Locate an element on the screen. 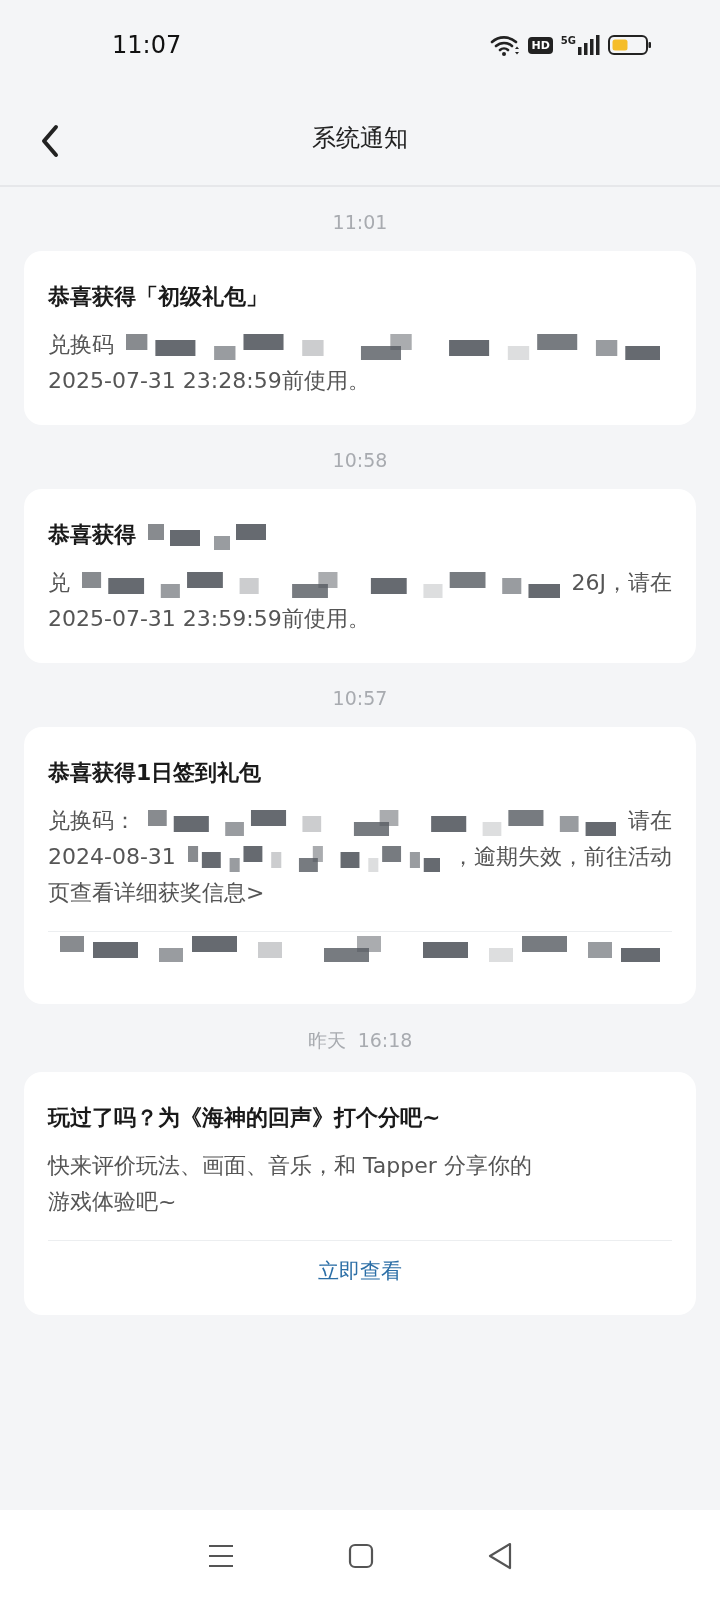 This screenshot has width=720, height=1601. message-text: 兑 is located at coordinates (59, 583).